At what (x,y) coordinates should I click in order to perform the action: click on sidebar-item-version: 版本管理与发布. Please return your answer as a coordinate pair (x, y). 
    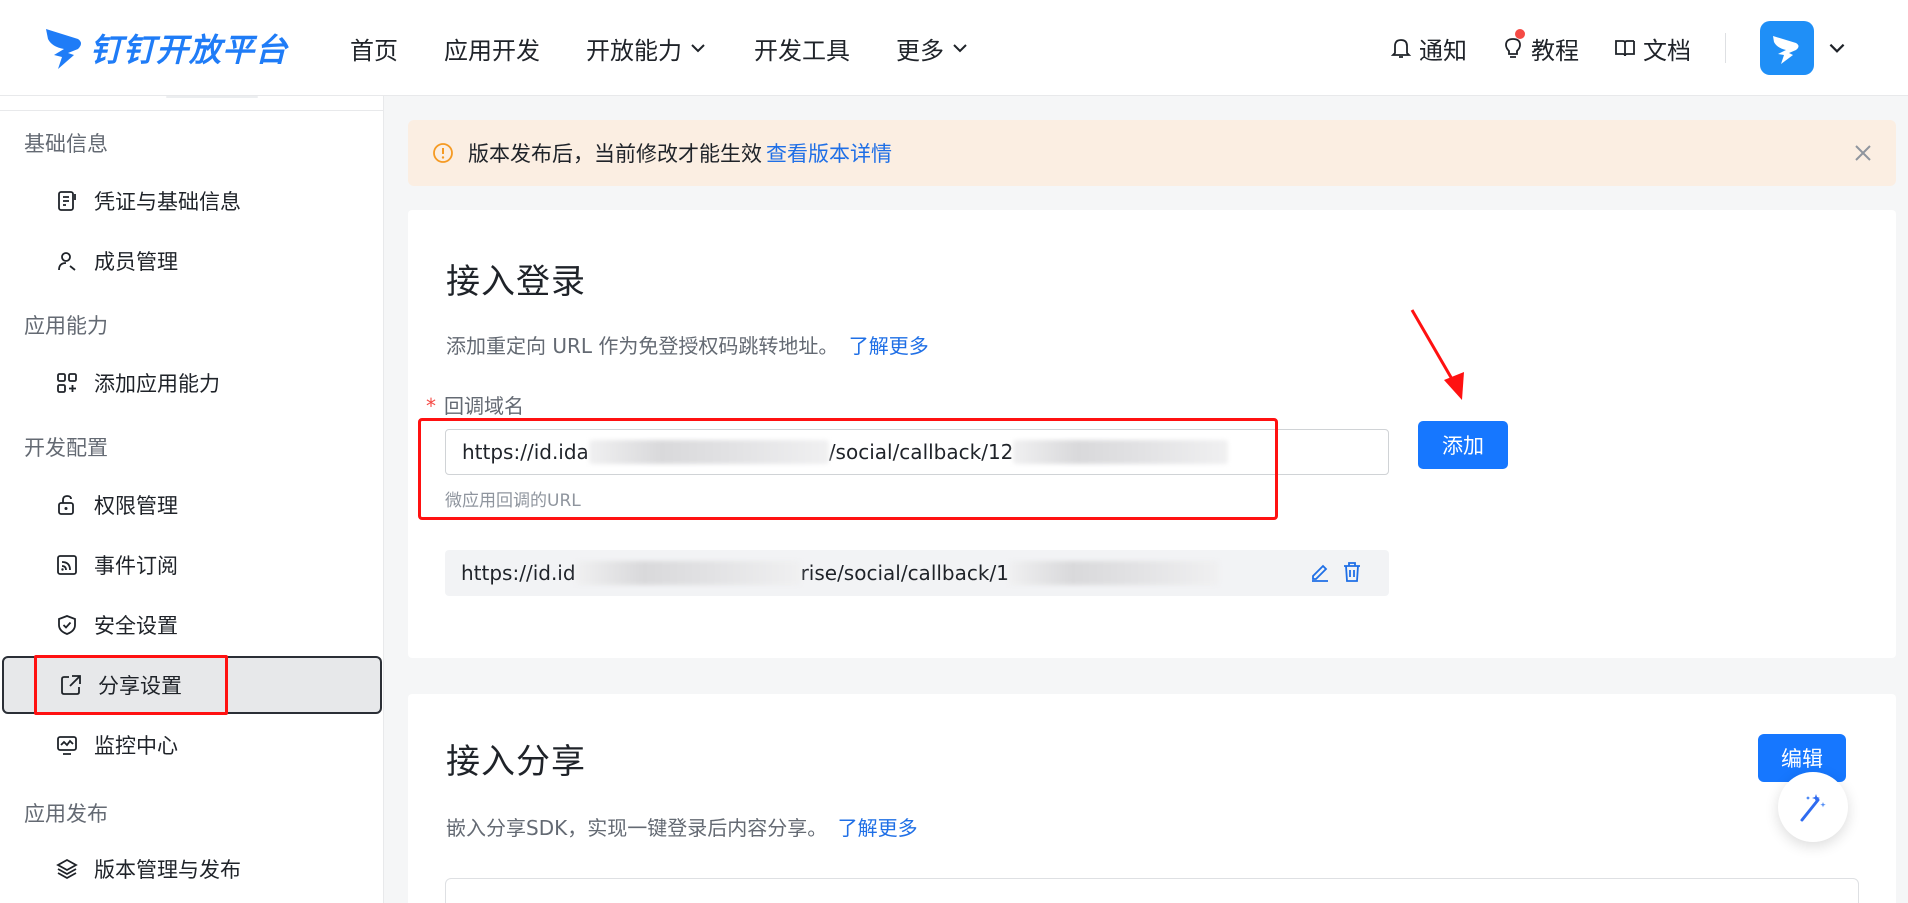
    Looking at the image, I should click on (192, 869).